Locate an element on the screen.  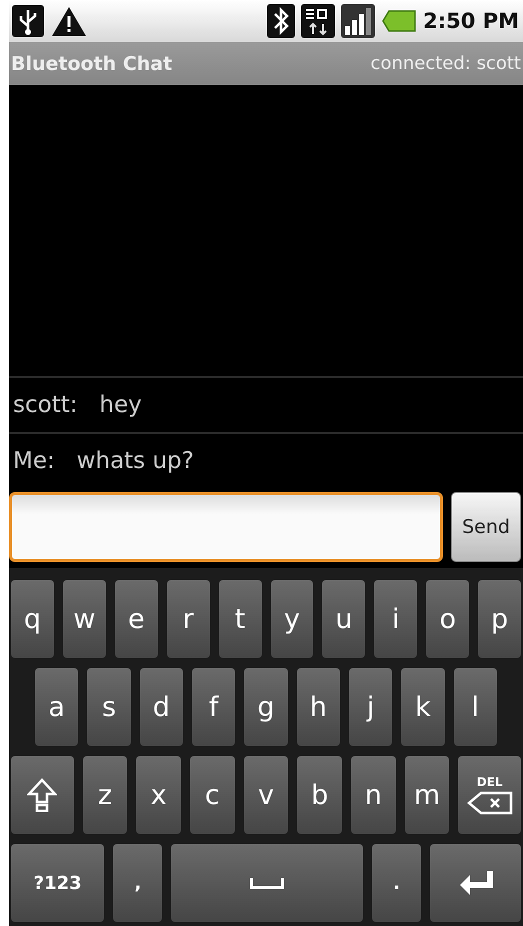
app-title: Bluetooth Chat is located at coordinates (91, 63).